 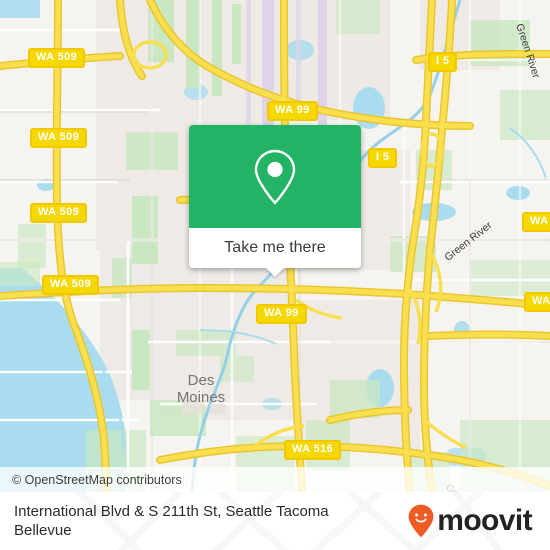 What do you see at coordinates (313, 450) in the screenshot?
I see `route-shield-wa516: WA 516` at bounding box center [313, 450].